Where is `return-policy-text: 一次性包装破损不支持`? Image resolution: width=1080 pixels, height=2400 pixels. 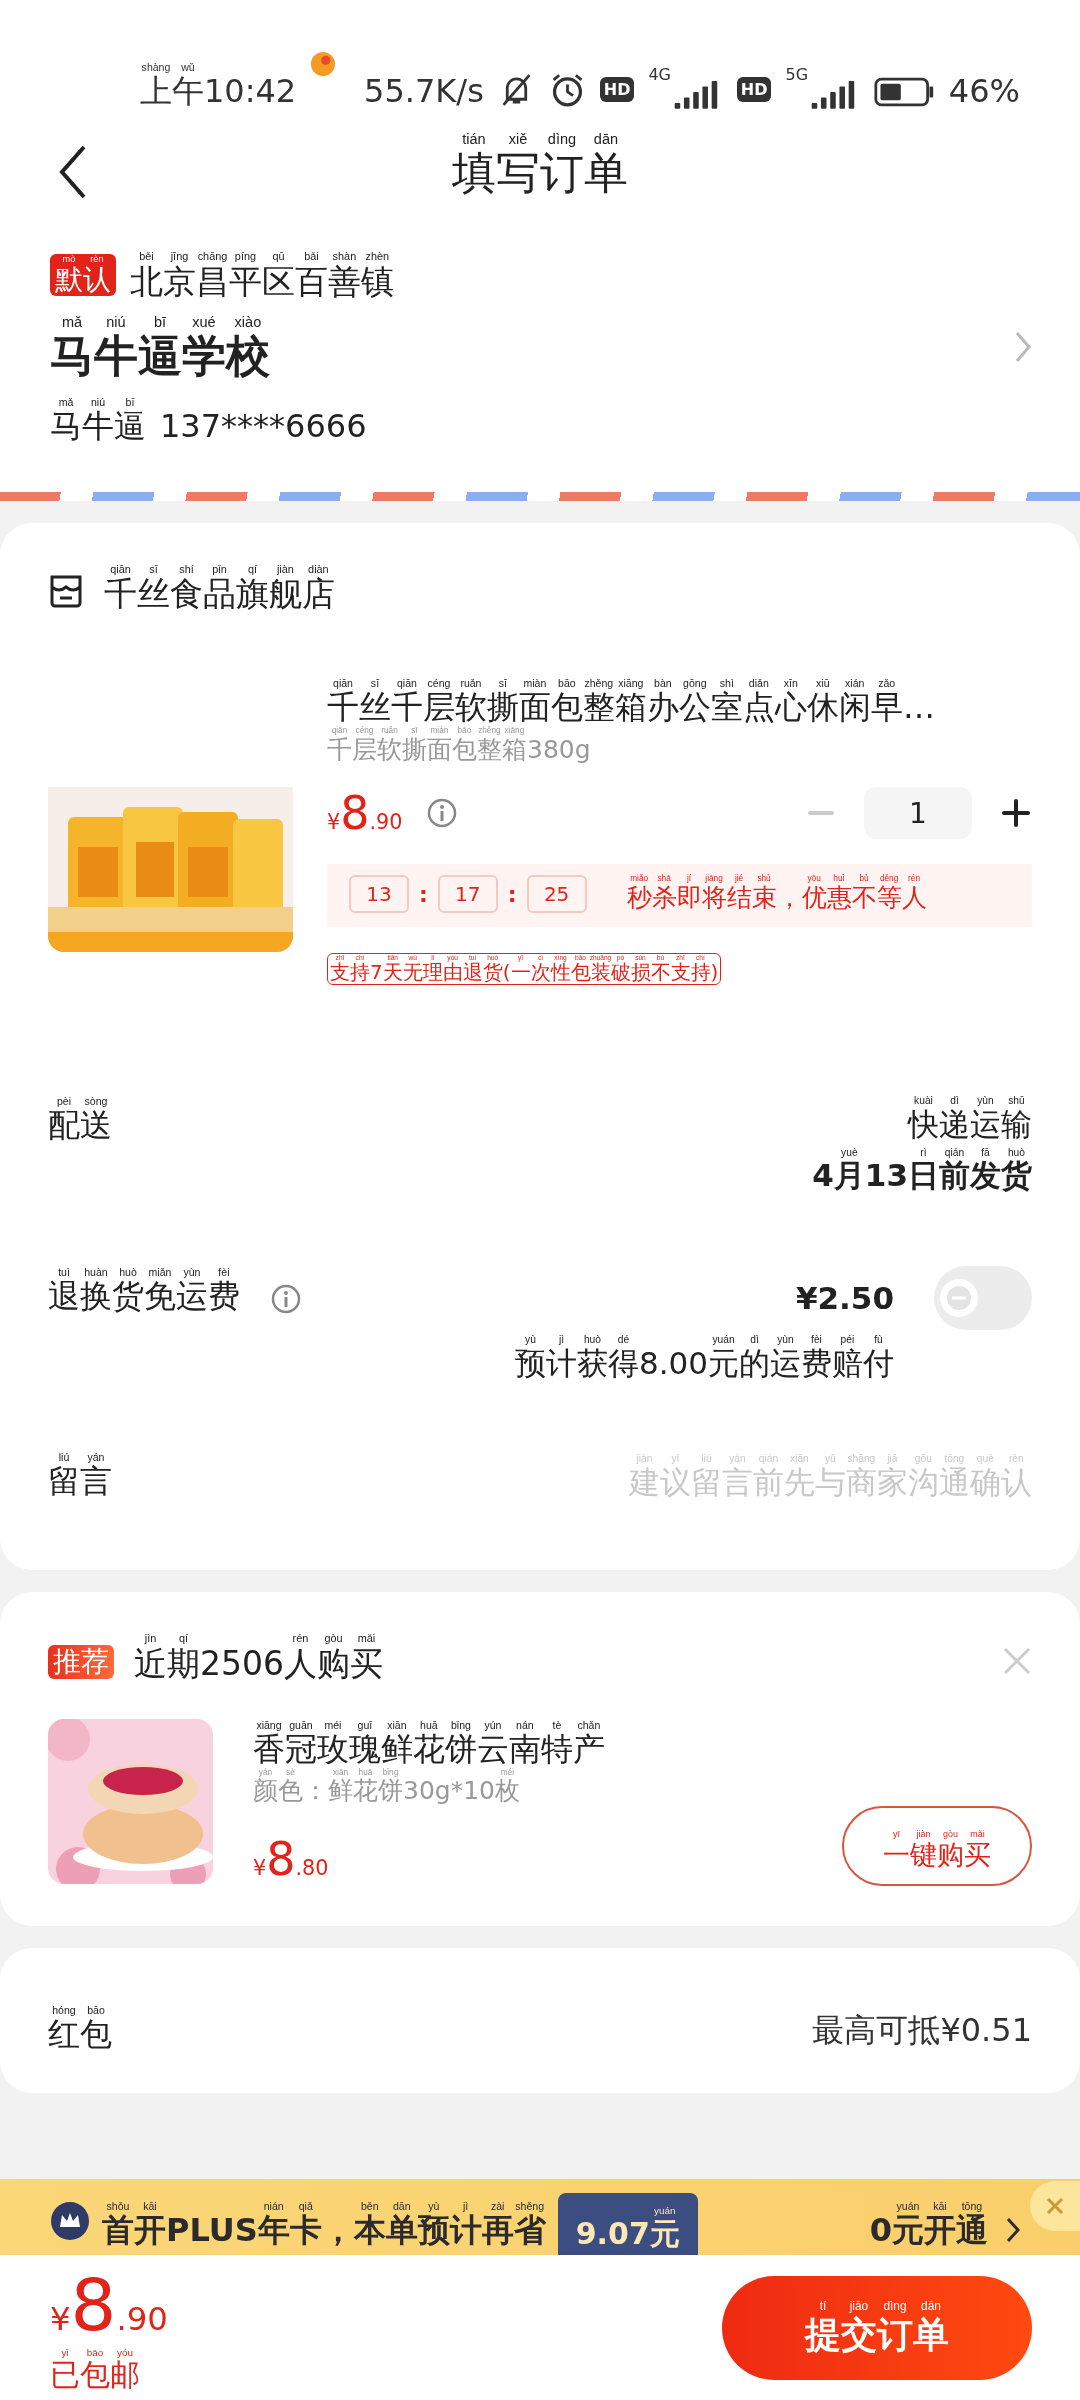 return-policy-text: 一次性包装破损不支持 is located at coordinates (610, 973).